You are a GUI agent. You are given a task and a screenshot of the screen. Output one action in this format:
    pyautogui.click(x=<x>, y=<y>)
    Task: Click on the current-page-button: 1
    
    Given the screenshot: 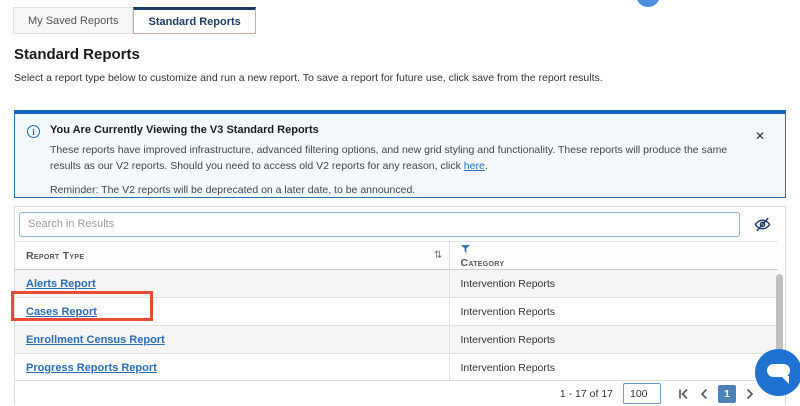 What is the action you would take?
    pyautogui.click(x=727, y=393)
    